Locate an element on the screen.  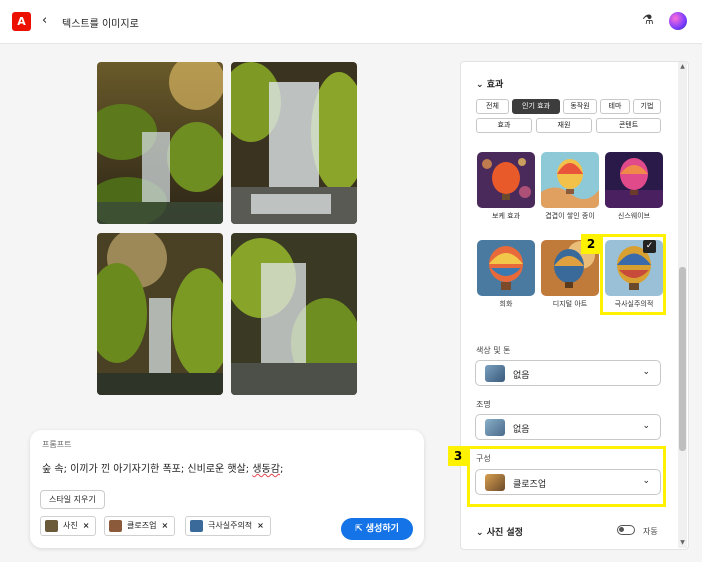
style-label: 희화 is located at coordinates (506, 304).